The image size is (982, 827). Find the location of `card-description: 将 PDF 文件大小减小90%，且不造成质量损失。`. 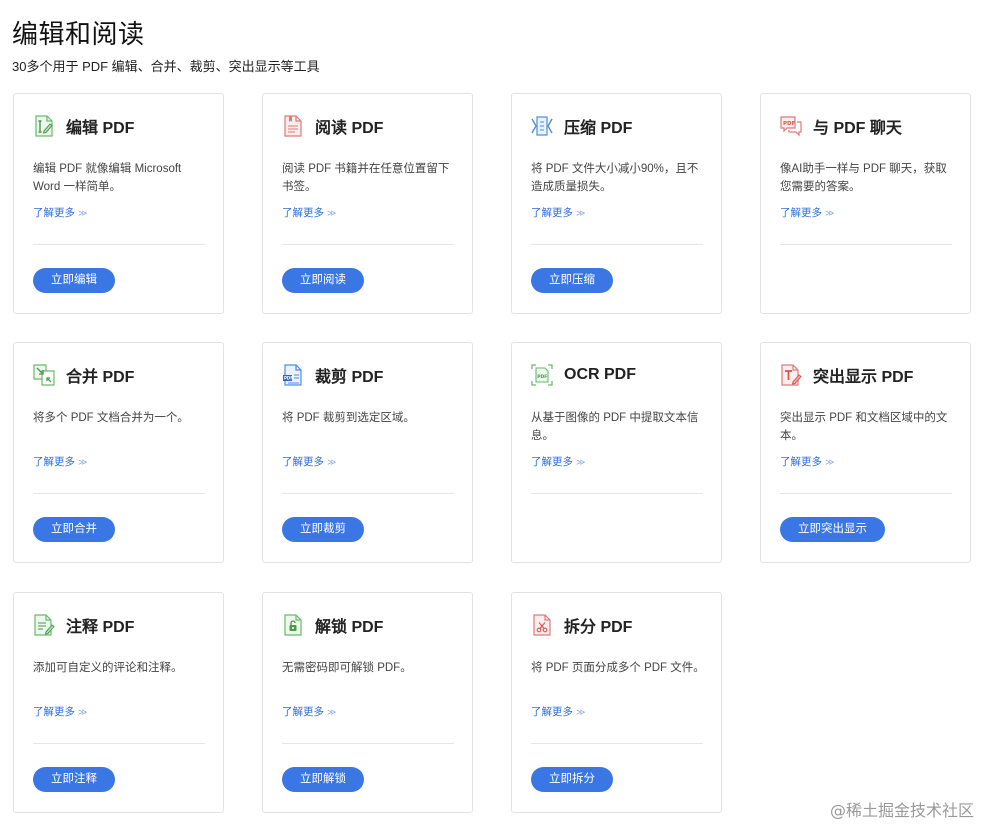

card-description: 将 PDF 文件大小减小90%，且不造成质量损失。 is located at coordinates (615, 178).